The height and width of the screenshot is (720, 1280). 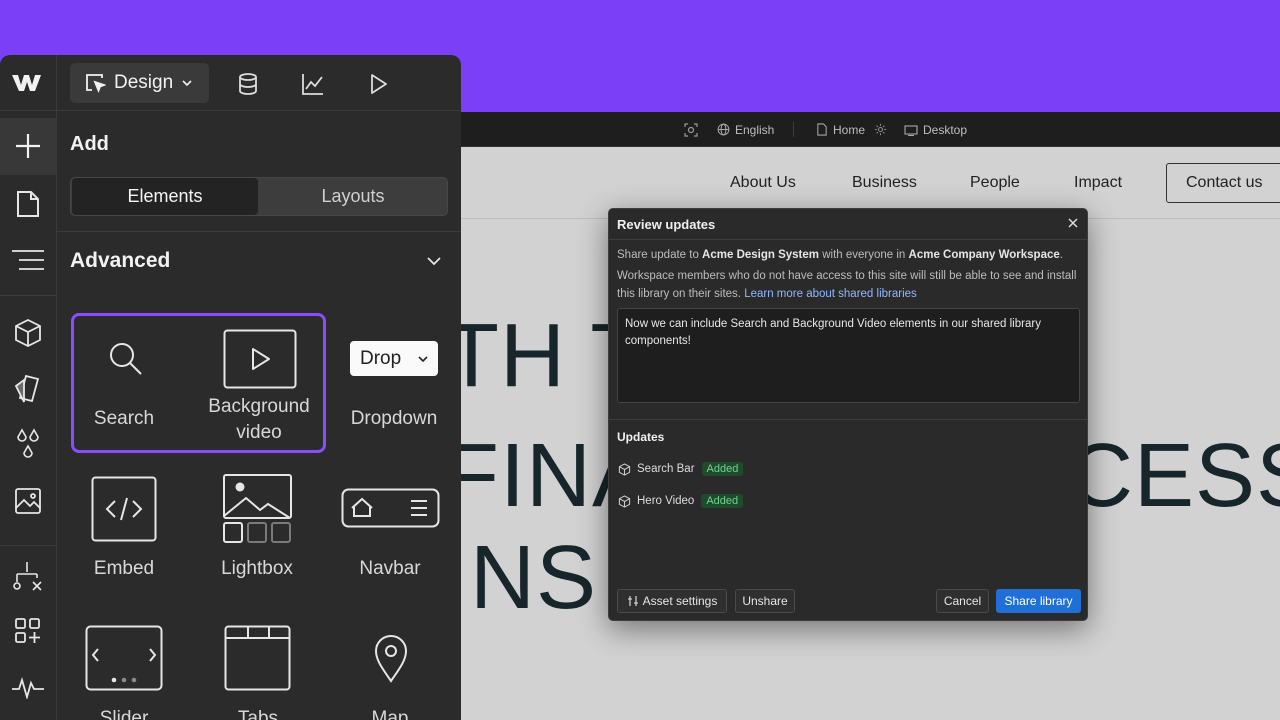 I want to click on nav-link-about: About Us, so click(x=763, y=183).